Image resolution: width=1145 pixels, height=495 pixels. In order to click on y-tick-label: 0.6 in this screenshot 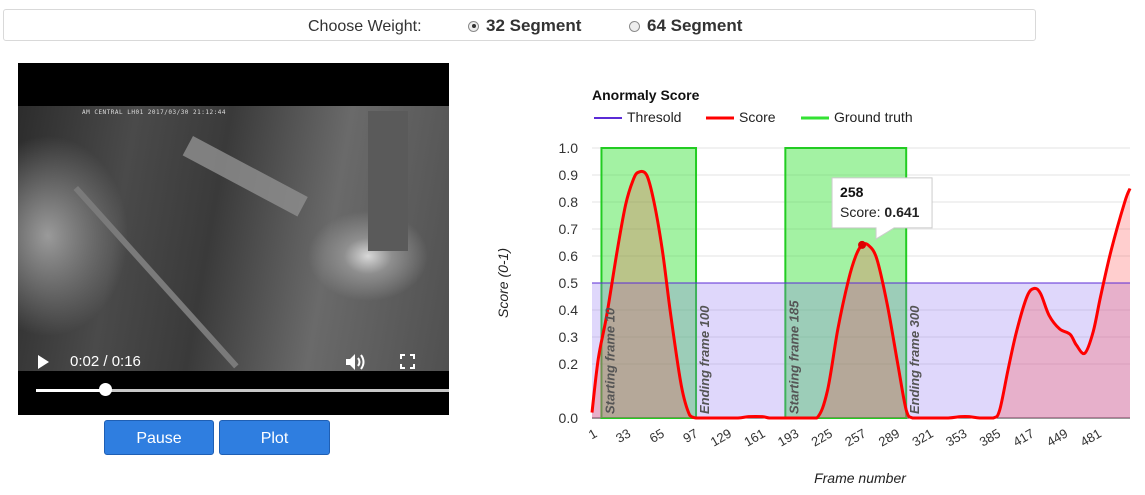, I will do `click(569, 256)`.